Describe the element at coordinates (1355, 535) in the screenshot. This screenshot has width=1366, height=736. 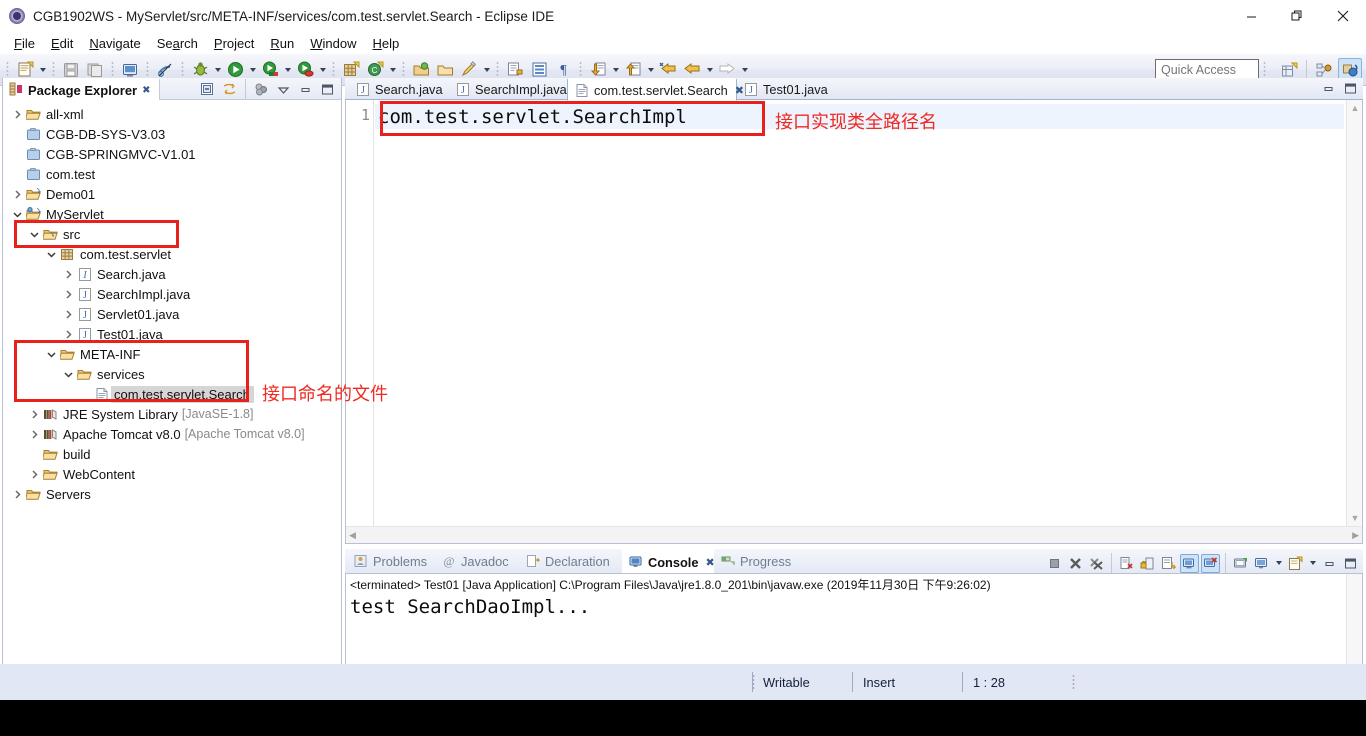
I see `scroll-right-icon: ▶` at that location.